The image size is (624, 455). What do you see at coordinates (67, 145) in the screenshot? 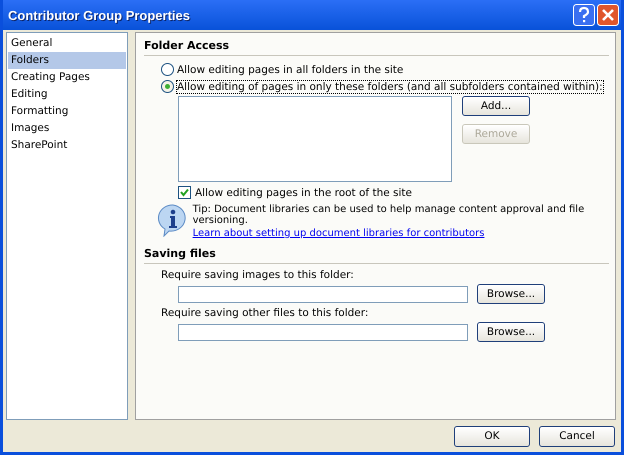
I see `category-item: SharePoint` at bounding box center [67, 145].